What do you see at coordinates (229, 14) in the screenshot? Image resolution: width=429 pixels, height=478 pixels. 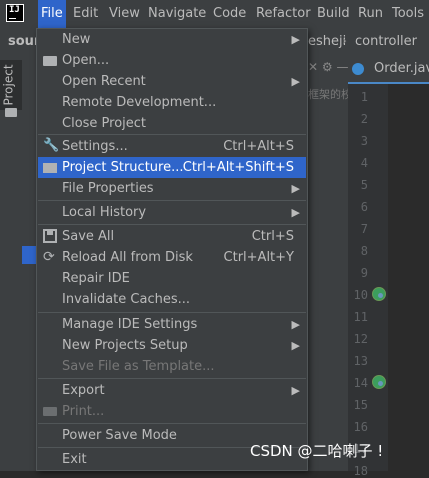 I see `menu-code: Code` at bounding box center [229, 14].